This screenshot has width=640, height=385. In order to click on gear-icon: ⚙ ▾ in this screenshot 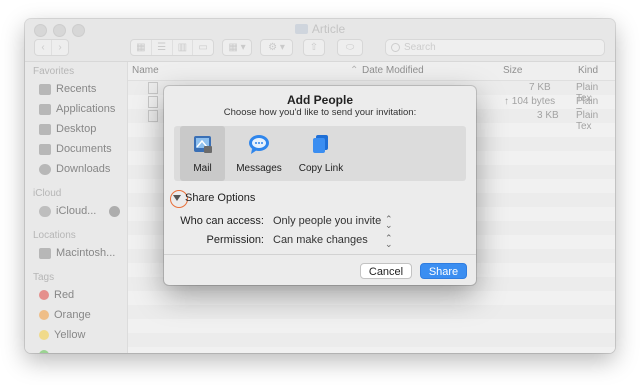, I will do `click(276, 47)`.